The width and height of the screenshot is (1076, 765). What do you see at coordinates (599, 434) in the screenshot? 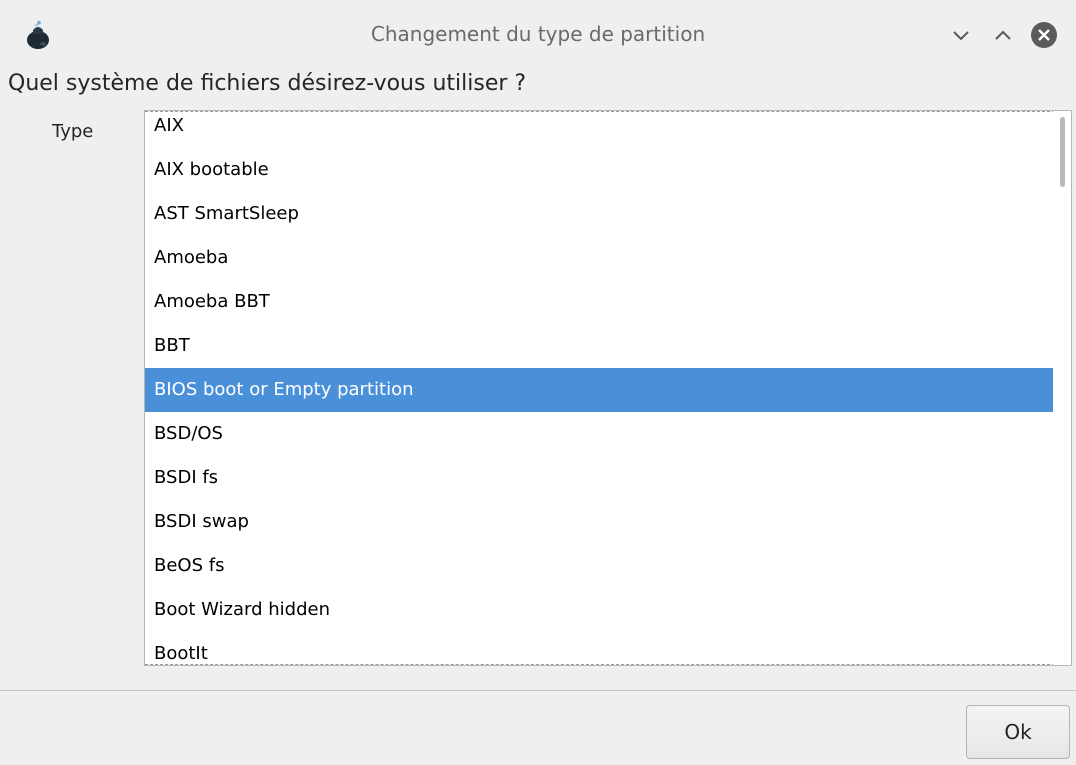
I see `list-item: BSD/OS` at bounding box center [599, 434].